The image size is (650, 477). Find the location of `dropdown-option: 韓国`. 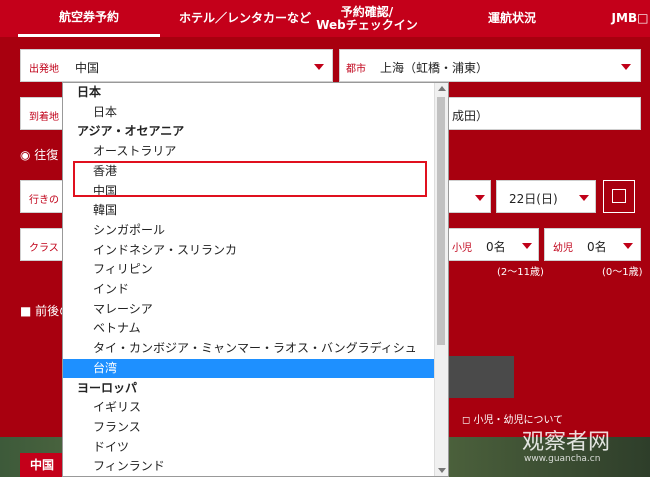

dropdown-option: 韓国 is located at coordinates (255, 210).